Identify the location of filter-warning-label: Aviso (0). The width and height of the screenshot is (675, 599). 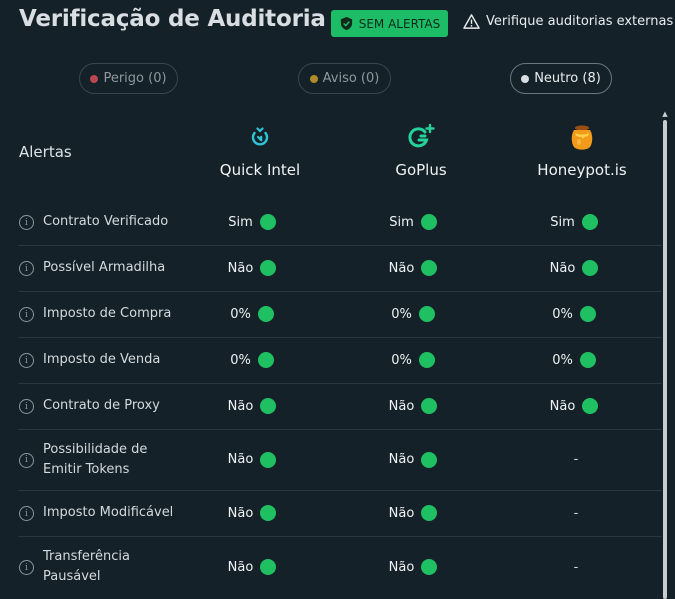
(351, 78).